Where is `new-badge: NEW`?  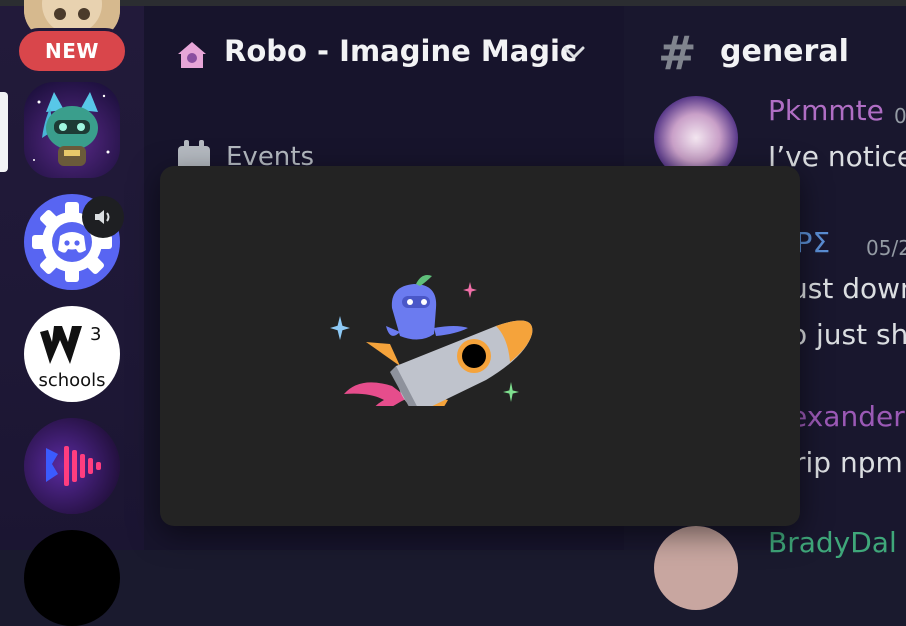
new-badge: NEW is located at coordinates (72, 51).